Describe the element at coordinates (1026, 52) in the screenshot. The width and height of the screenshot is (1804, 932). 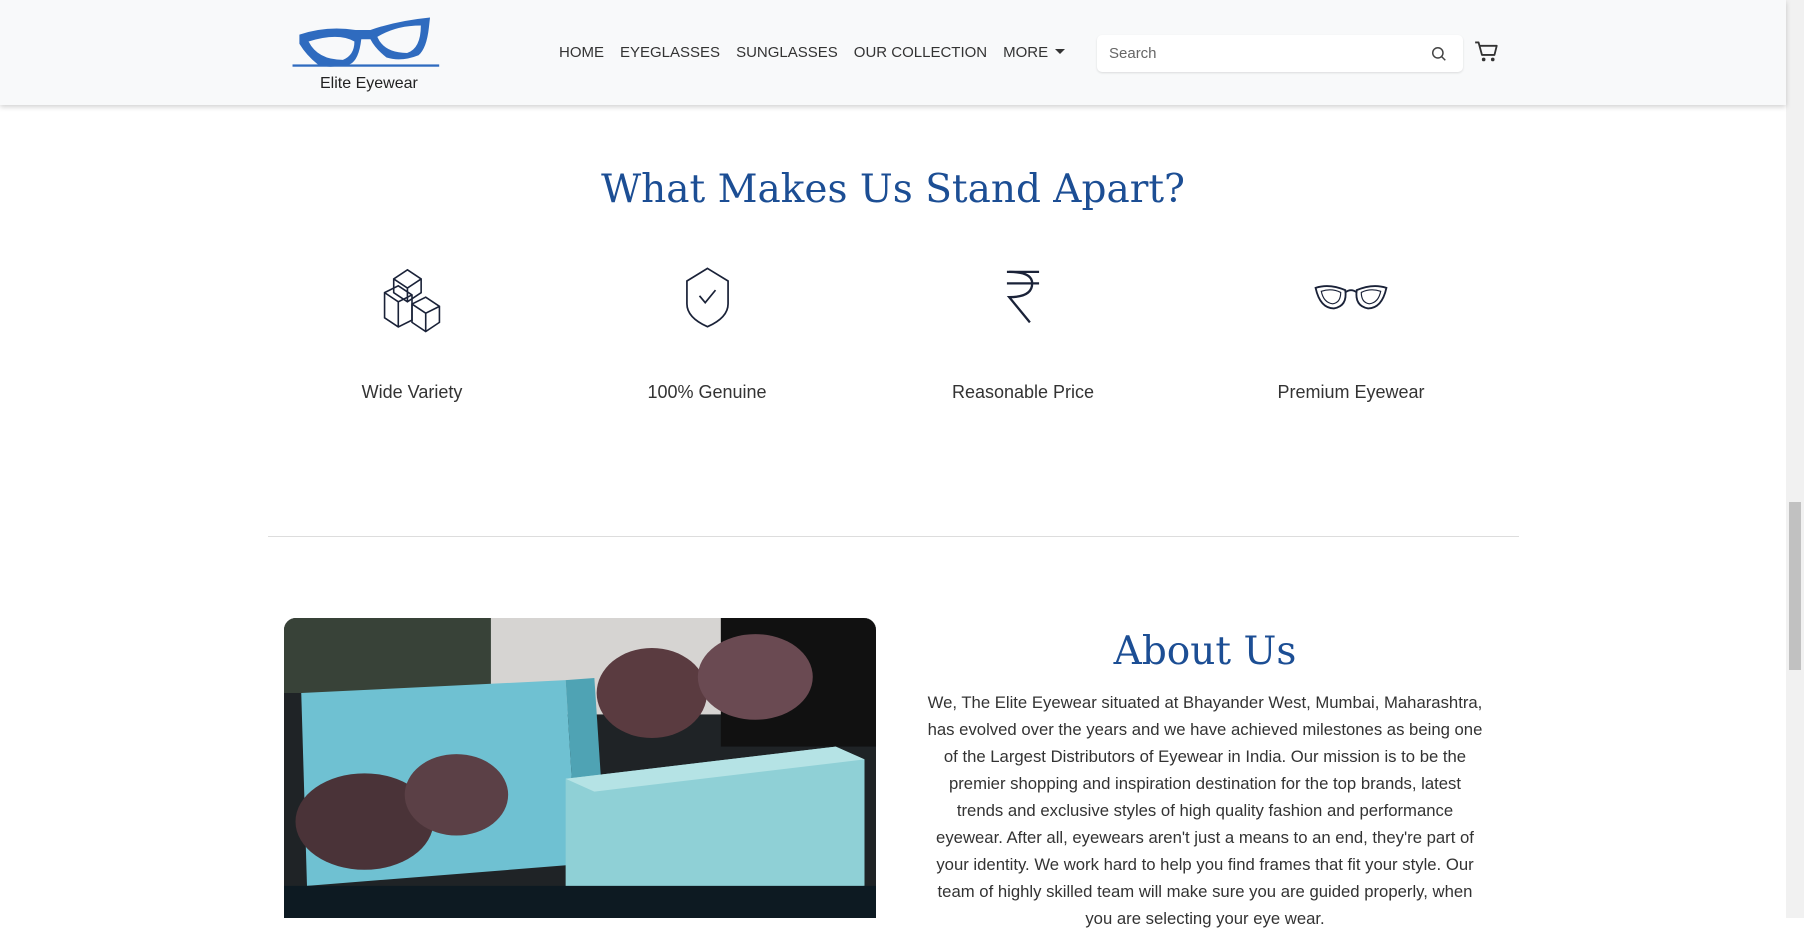
I see `nav-more-label: MORE` at that location.